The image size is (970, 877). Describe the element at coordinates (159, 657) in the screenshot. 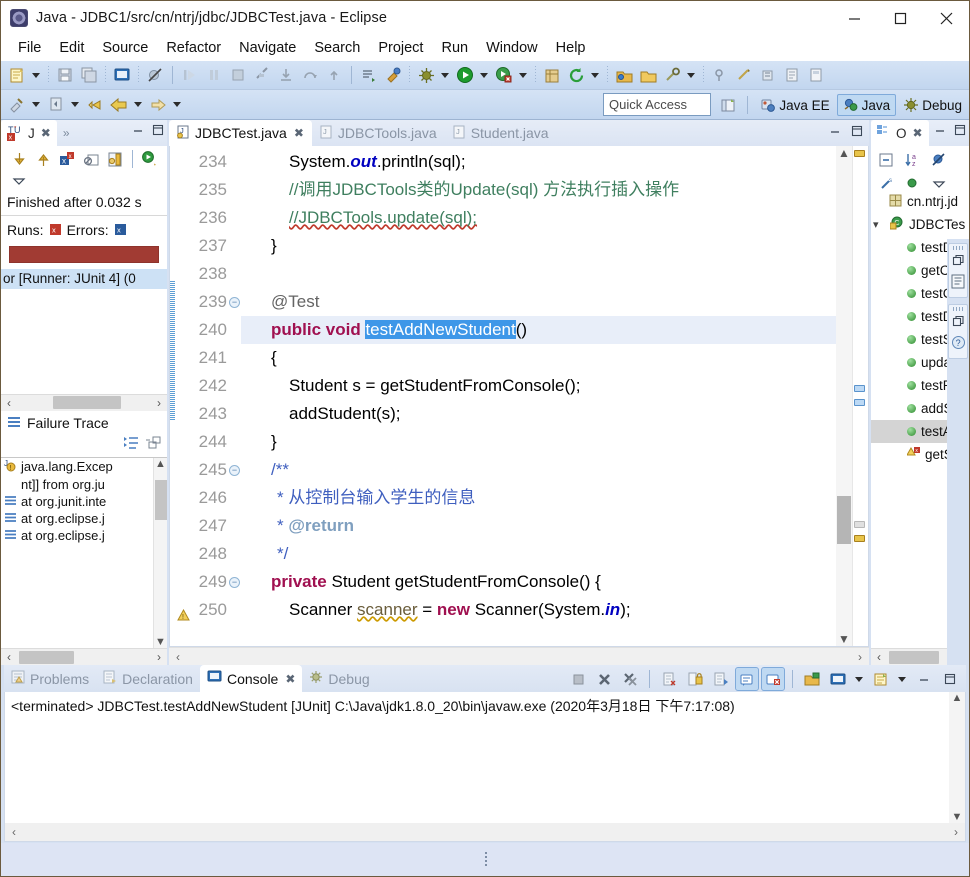

I see `trace-scroll-right-icon: ›` at that location.